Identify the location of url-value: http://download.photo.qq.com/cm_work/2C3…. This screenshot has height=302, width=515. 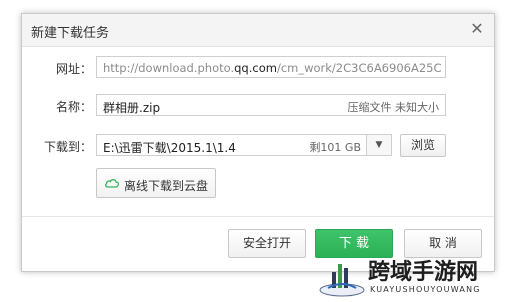
(272, 68).